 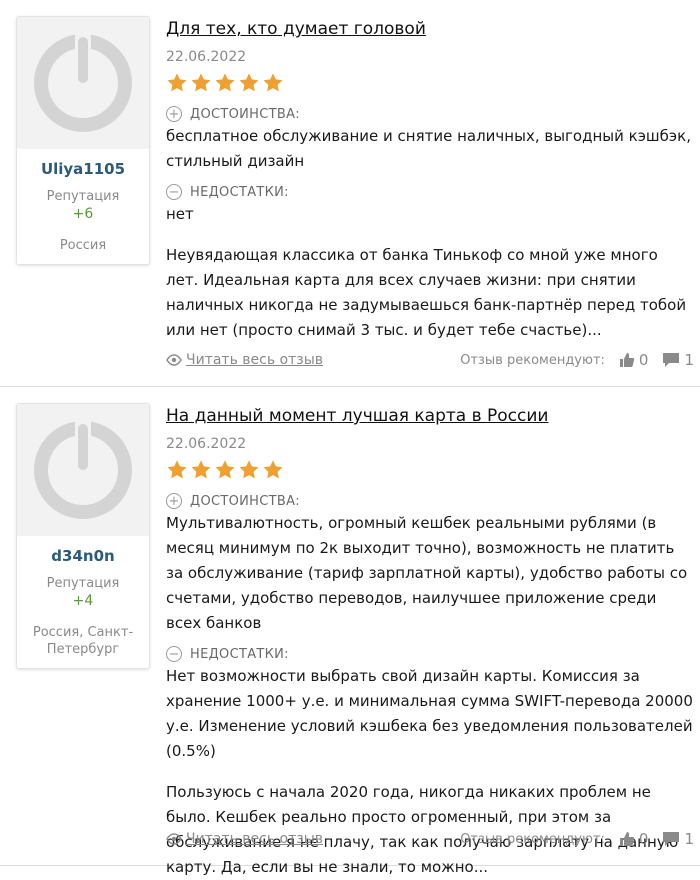 What do you see at coordinates (83, 174) in the screenshot?
I see `username-link: Uliya1105` at bounding box center [83, 174].